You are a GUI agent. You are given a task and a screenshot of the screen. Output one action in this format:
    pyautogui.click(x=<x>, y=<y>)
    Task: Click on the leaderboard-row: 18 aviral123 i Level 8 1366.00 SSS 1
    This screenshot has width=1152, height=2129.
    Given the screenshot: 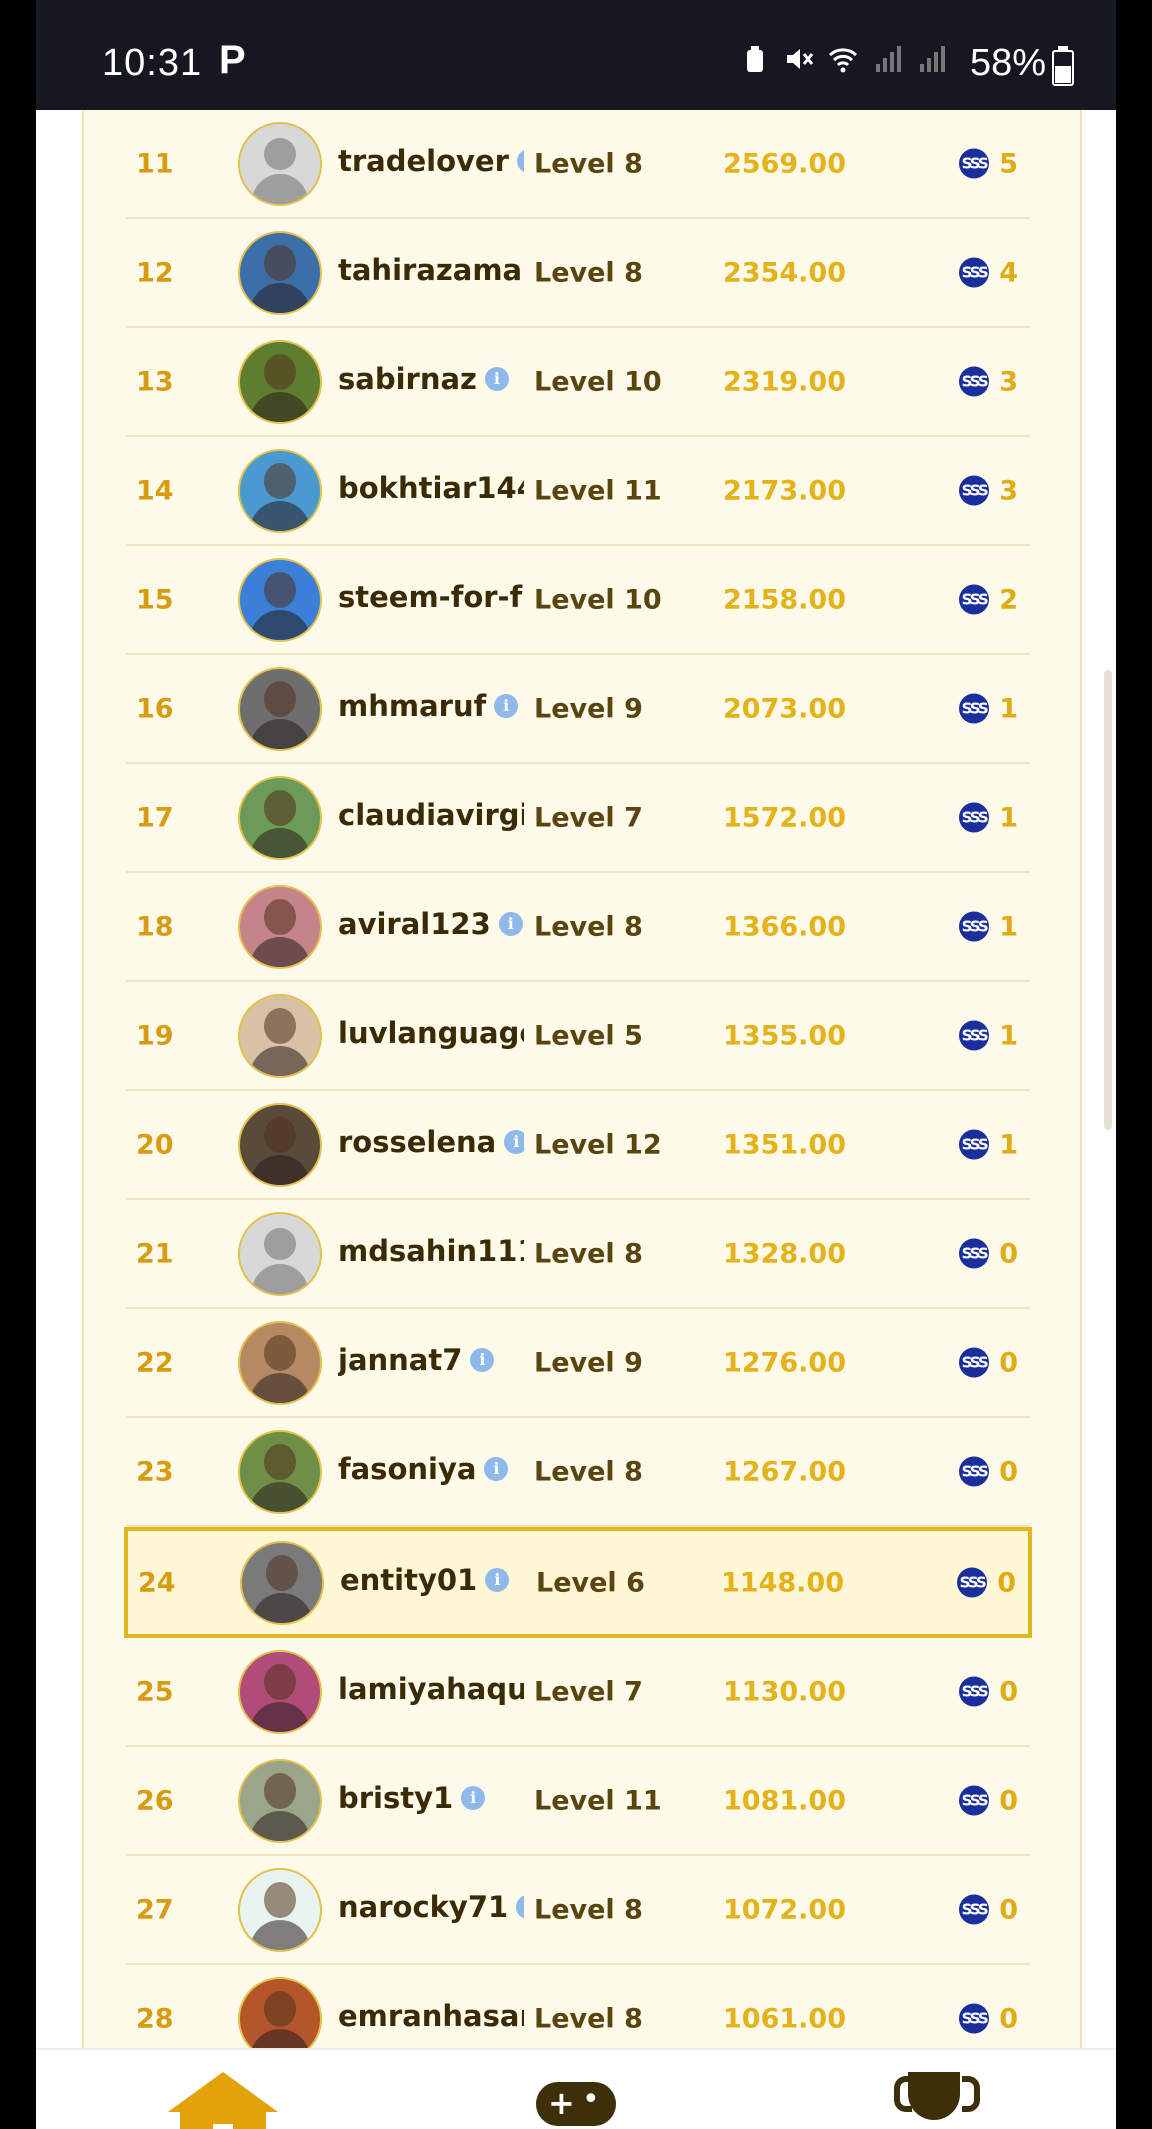 What is the action you would take?
    pyautogui.click(x=578, y=927)
    